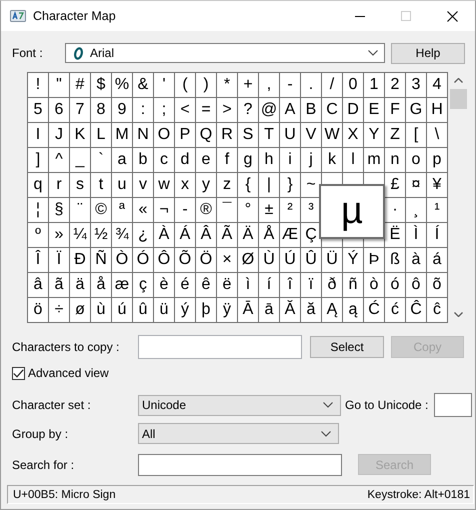 This screenshot has width=476, height=510. What do you see at coordinates (395, 285) in the screenshot?
I see `character-cell: ó` at bounding box center [395, 285].